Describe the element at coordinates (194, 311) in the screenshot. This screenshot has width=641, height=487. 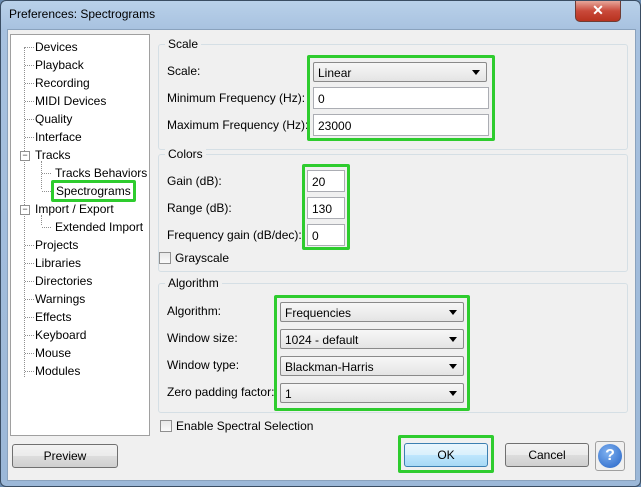
I see `algorithm-label: Algorithm:` at that location.